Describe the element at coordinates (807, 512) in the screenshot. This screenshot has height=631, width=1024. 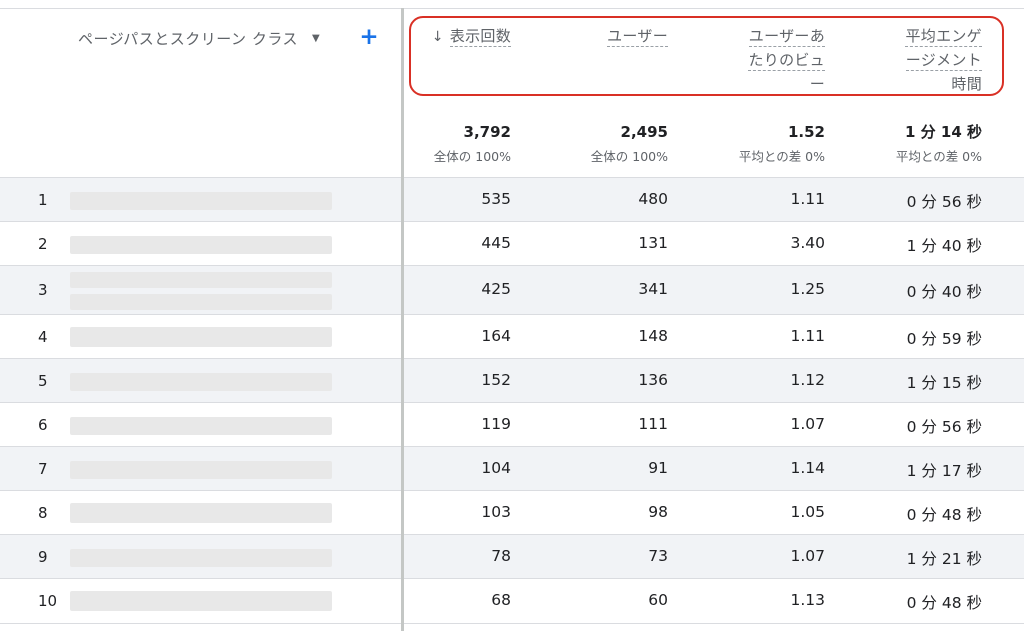
I see `cell-vpu: 1.05` at that location.